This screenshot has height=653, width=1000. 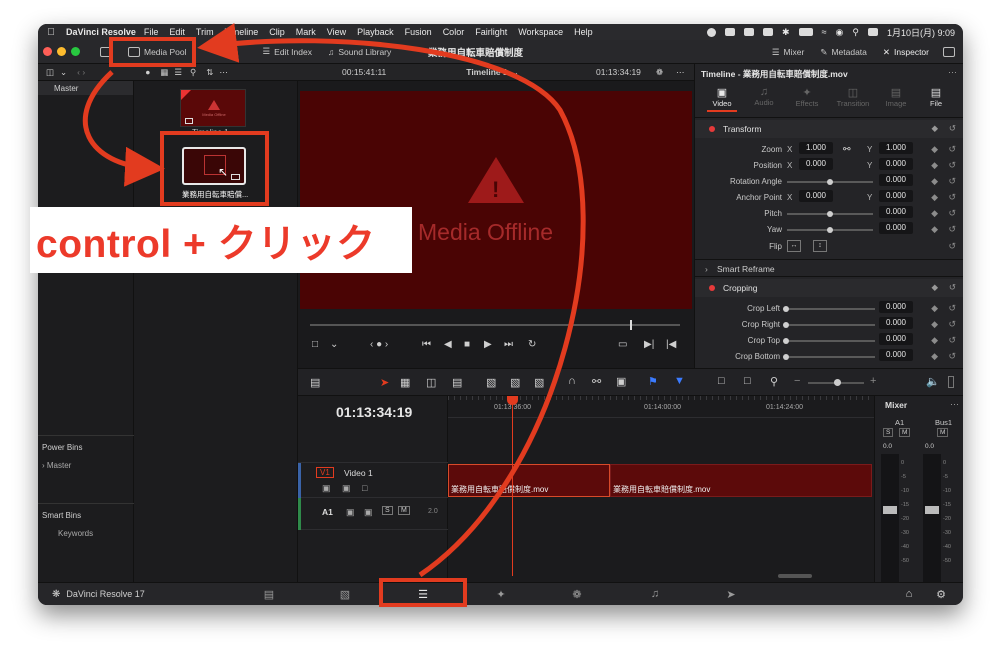 I want to click on callout-text: control + クリック, so click(x=206, y=244).